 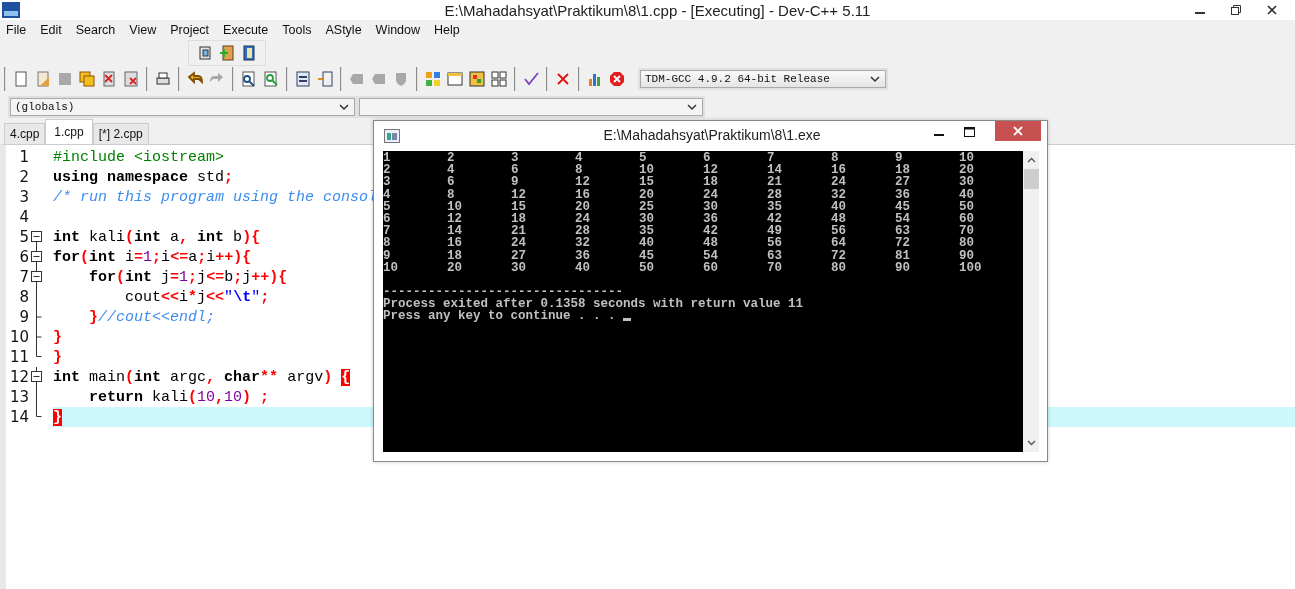 I want to click on menu-item: Edit, so click(x=51, y=30).